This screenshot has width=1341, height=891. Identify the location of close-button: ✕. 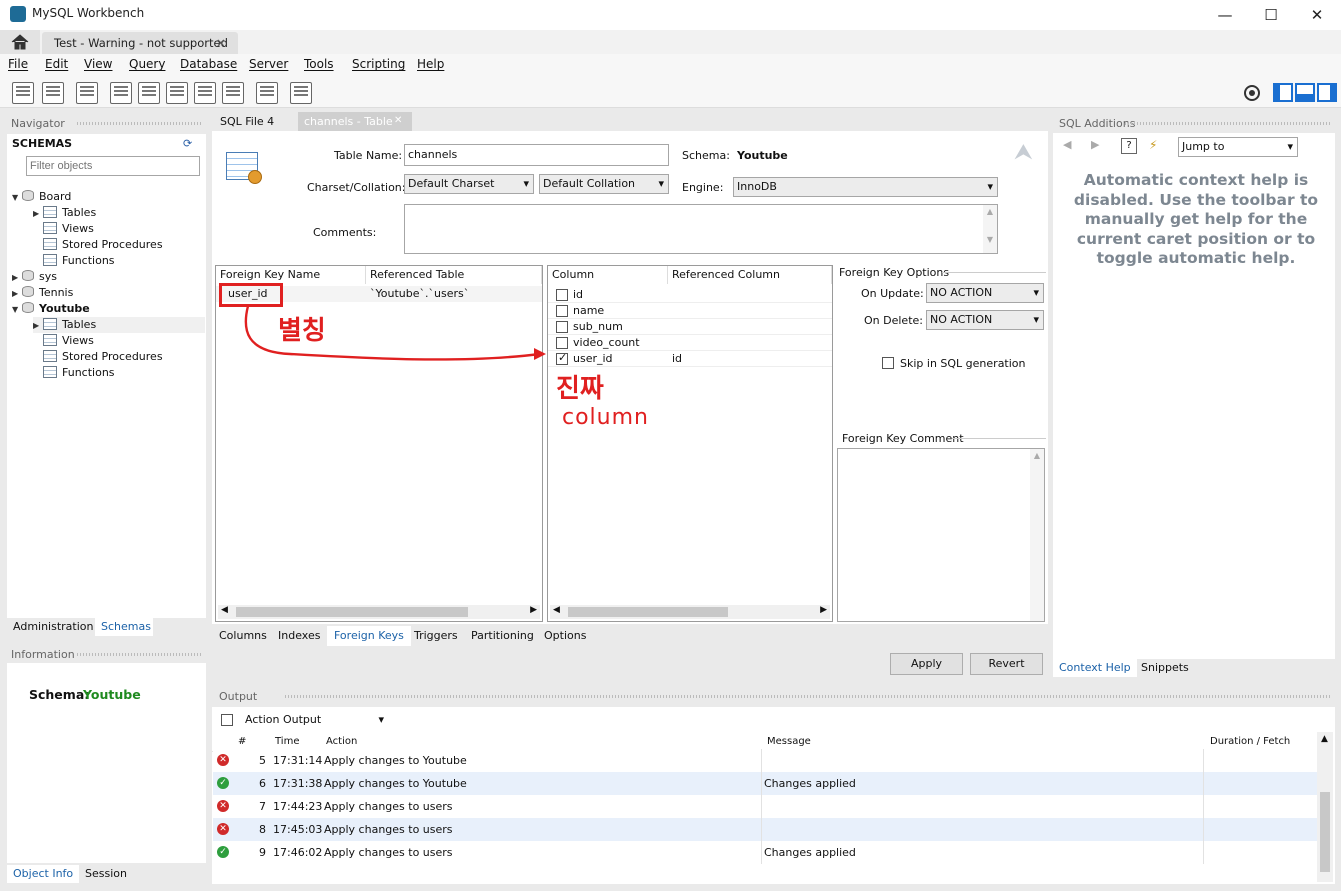
(1317, 15).